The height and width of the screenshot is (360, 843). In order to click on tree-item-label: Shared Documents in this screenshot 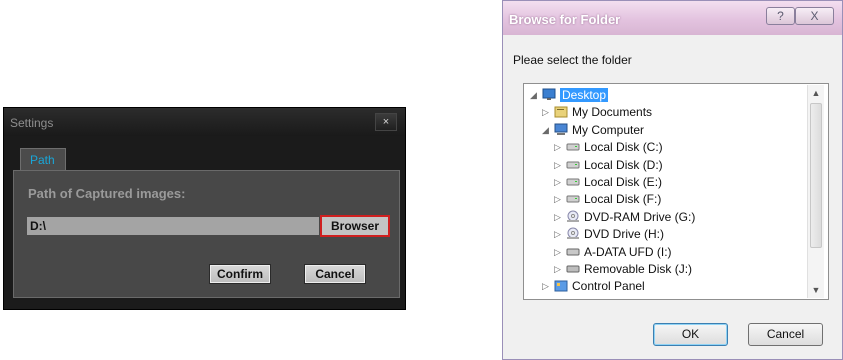, I will do `click(623, 298)`.